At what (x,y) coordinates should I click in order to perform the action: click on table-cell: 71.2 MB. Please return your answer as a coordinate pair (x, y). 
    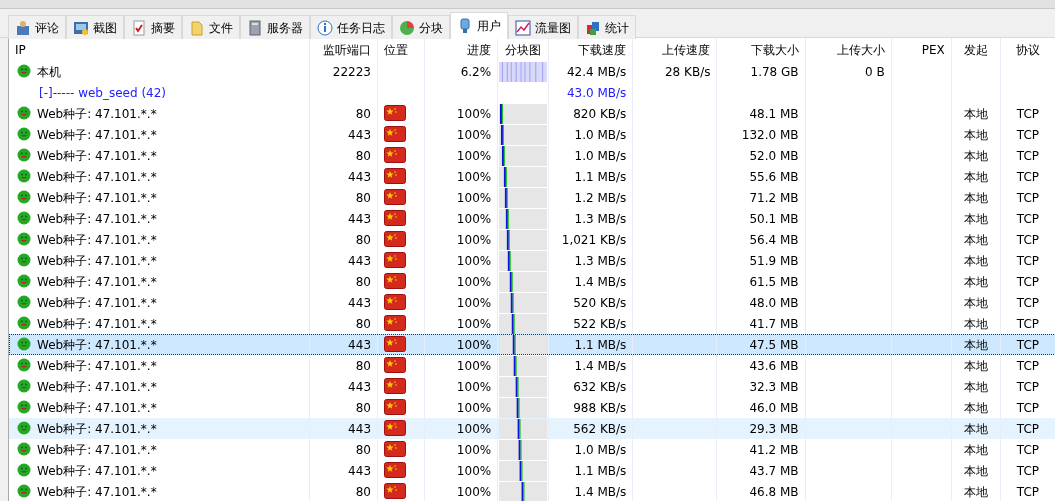
    Looking at the image, I should click on (774, 197).